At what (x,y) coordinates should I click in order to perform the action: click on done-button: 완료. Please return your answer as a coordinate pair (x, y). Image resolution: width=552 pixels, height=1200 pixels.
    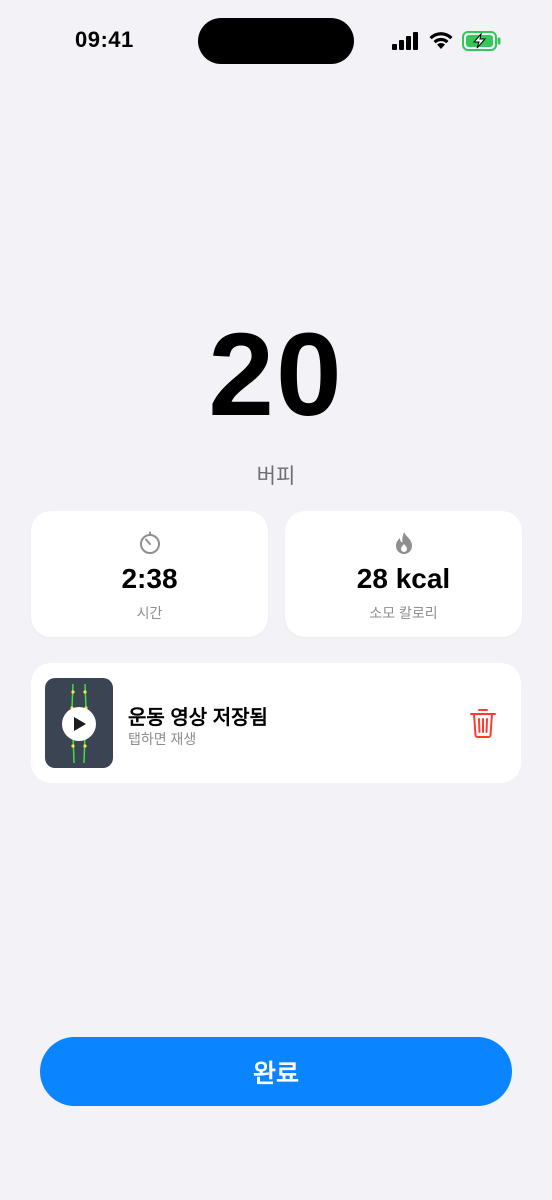
    Looking at the image, I should click on (276, 1071).